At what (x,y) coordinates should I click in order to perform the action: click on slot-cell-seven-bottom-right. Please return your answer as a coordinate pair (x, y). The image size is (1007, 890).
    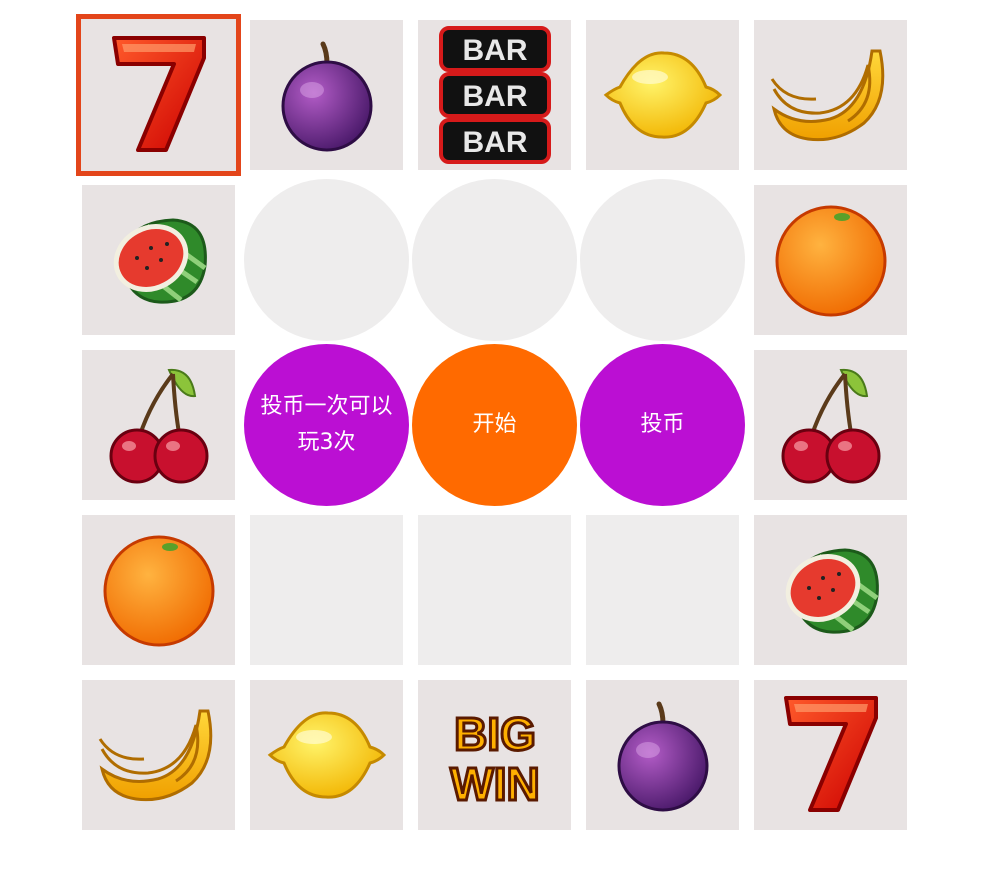
    Looking at the image, I should click on (830, 755).